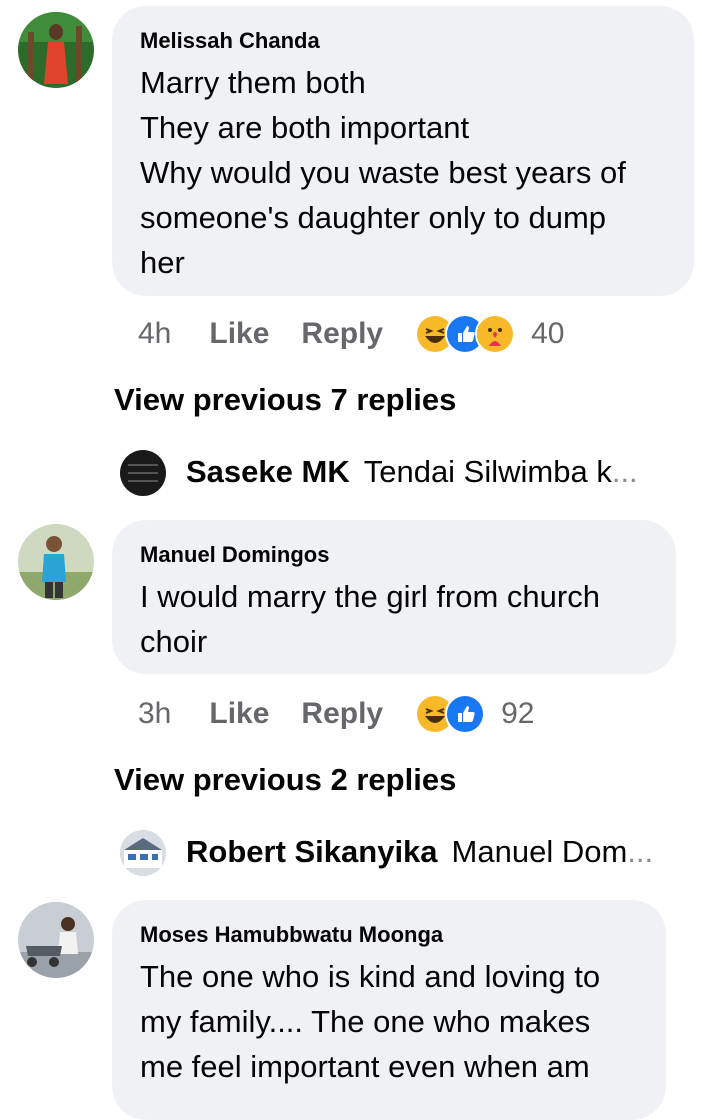 This screenshot has width=720, height=1120. I want to click on avatar-photo-robert, so click(143, 853).